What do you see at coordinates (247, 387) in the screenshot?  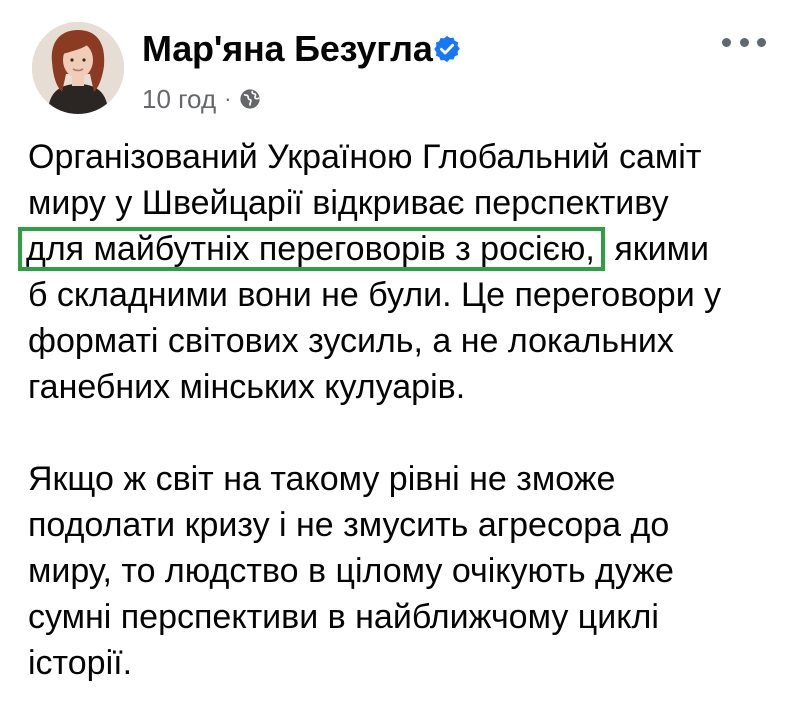 I see `text-line: ганебних мінських кулуарів.` at bounding box center [247, 387].